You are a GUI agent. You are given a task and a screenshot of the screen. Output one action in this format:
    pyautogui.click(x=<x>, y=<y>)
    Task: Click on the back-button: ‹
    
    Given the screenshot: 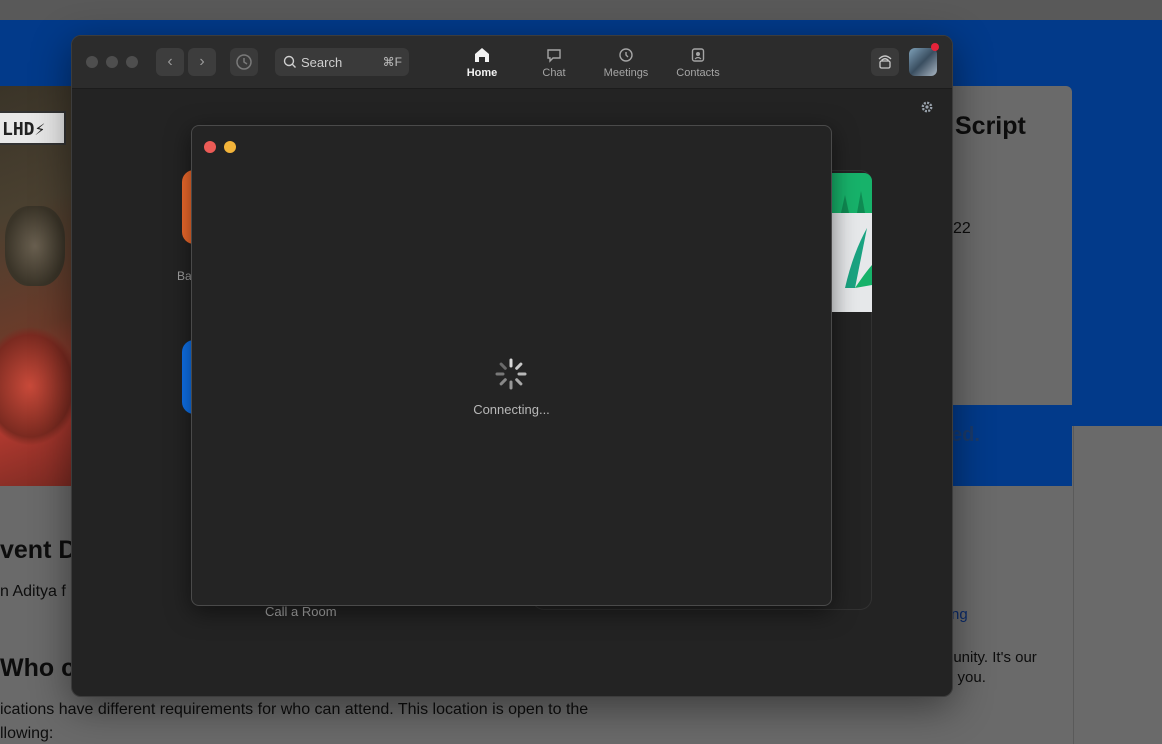 What is the action you would take?
    pyautogui.click(x=170, y=62)
    